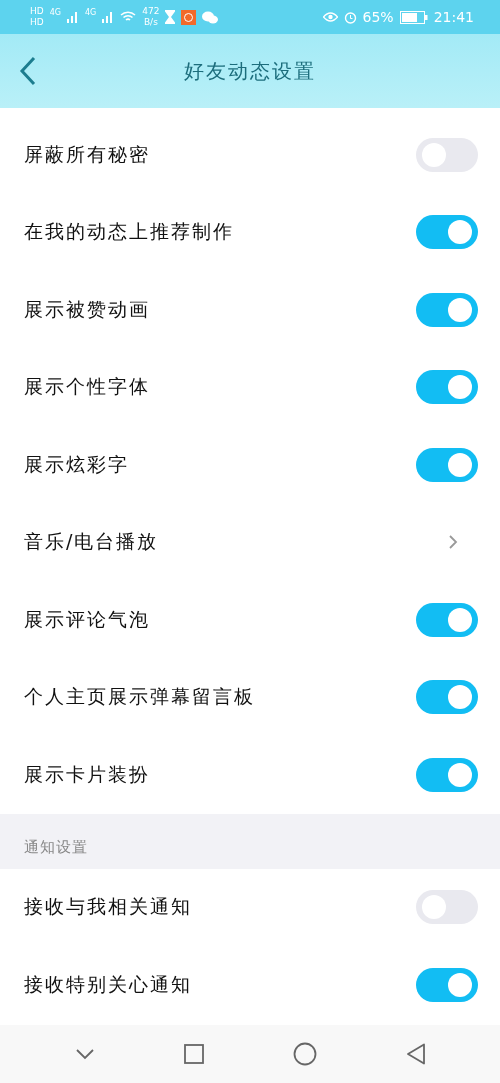  Describe the element at coordinates (210, 17) in the screenshot. I see `chat-icon` at that location.